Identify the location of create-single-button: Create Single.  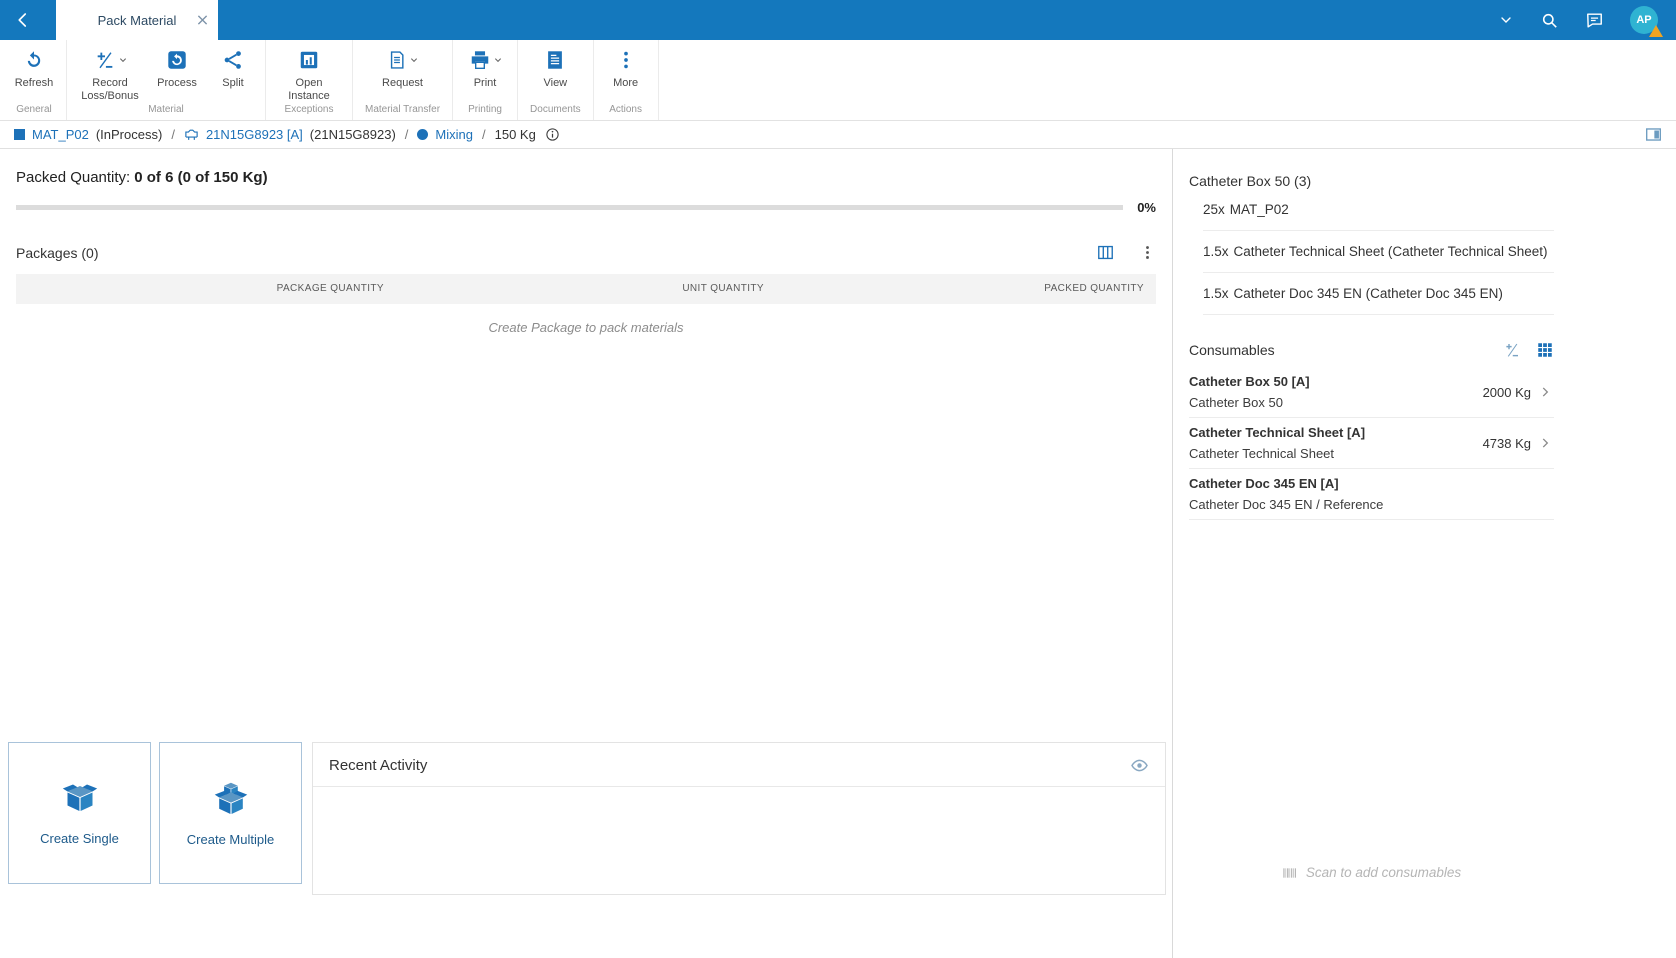
(79, 813).